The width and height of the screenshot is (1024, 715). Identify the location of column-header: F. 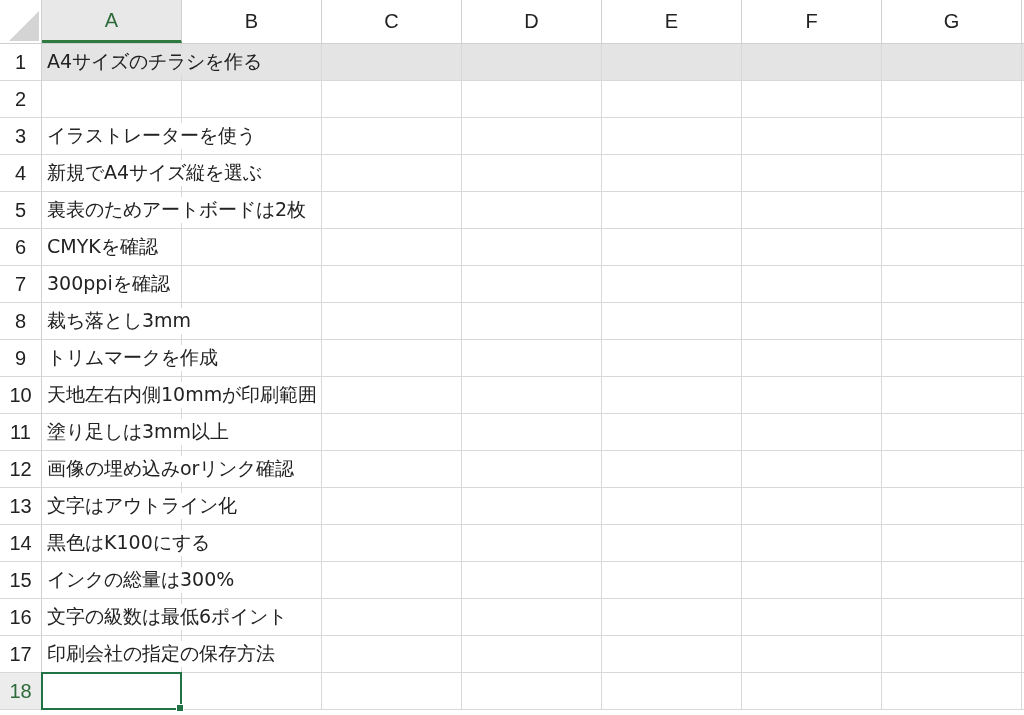
(812, 21).